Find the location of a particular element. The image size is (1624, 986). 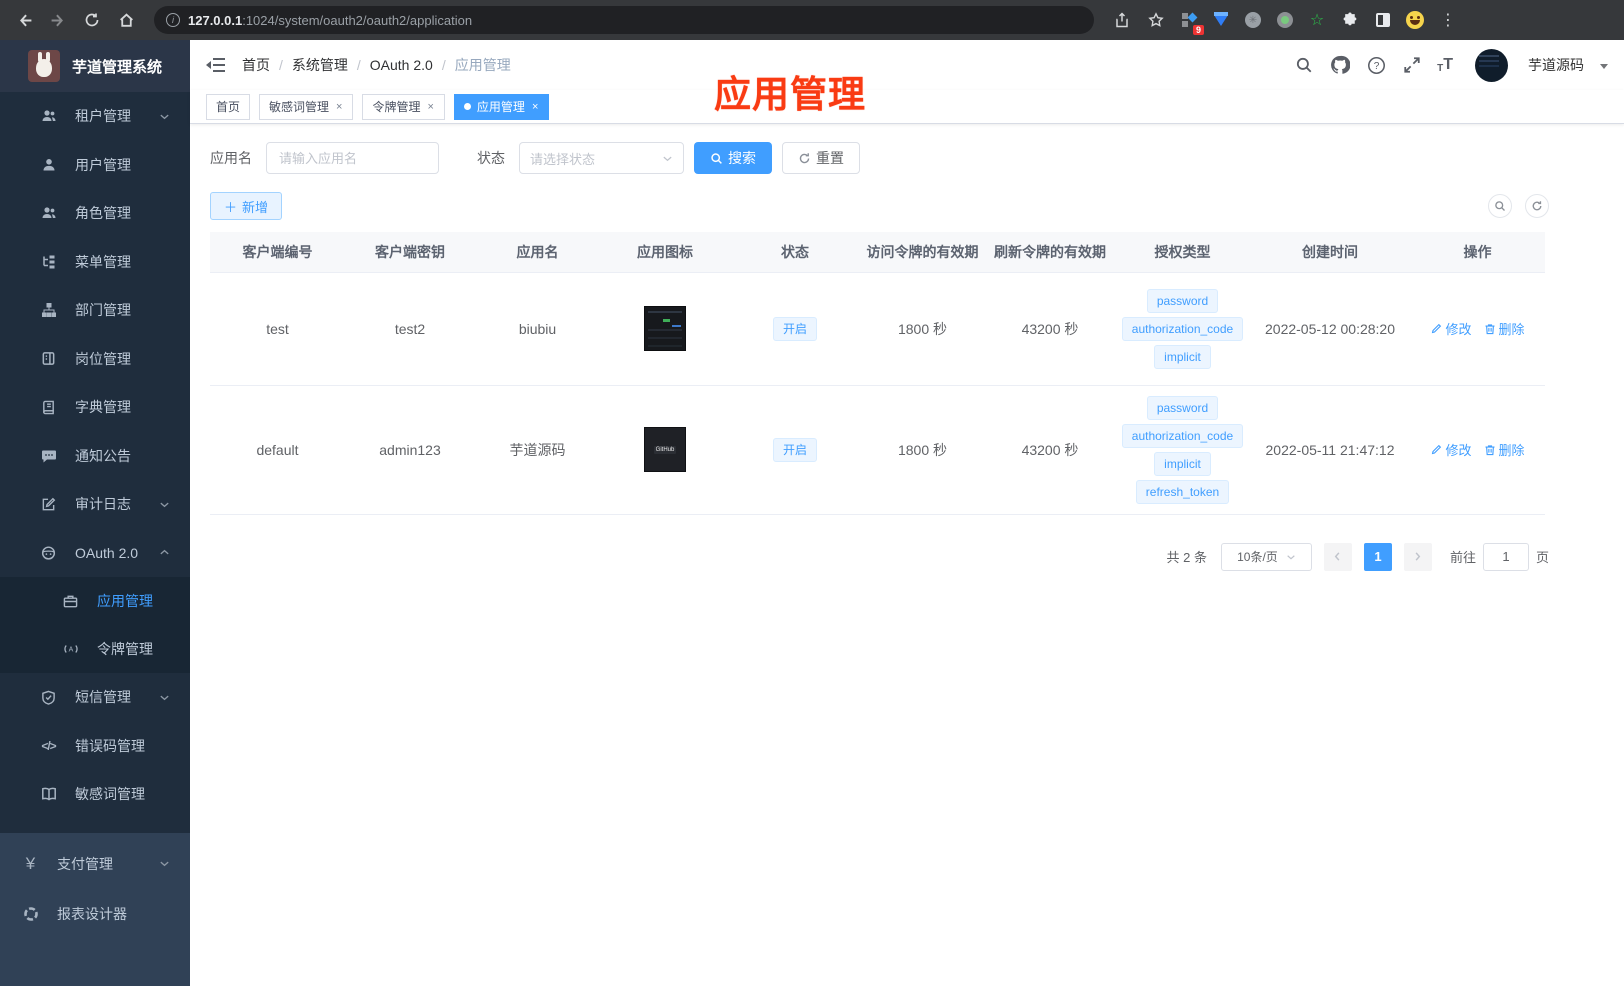

prev-page-button is located at coordinates (1337, 556).